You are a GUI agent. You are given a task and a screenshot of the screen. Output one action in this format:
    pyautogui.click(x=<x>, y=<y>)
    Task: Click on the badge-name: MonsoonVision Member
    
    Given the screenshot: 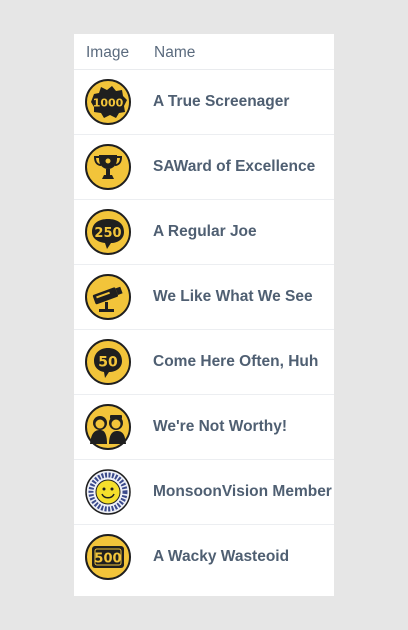 What is the action you would take?
    pyautogui.click(x=242, y=491)
    